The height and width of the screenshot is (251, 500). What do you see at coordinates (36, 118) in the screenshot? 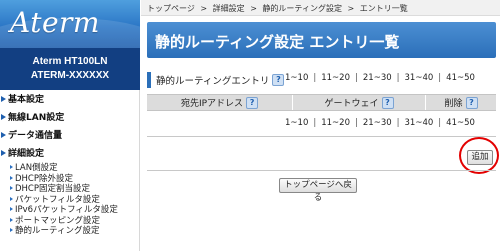
I see `sidebar-item-label: 無線LAN設定` at bounding box center [36, 118].